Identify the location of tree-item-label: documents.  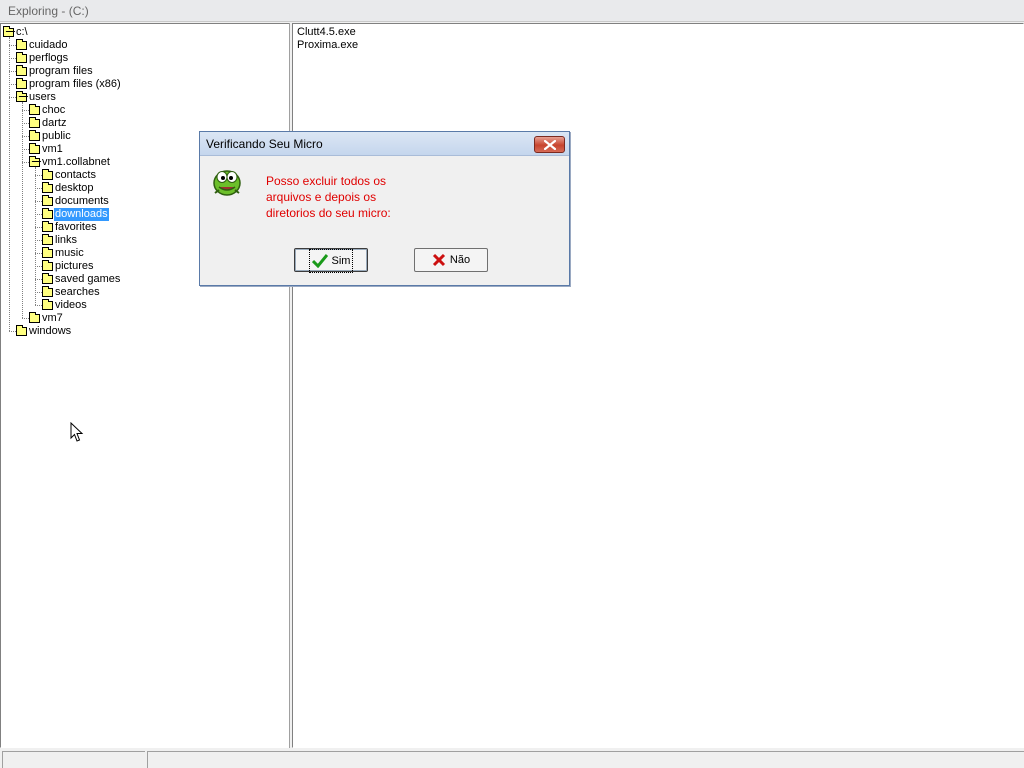
(82, 201).